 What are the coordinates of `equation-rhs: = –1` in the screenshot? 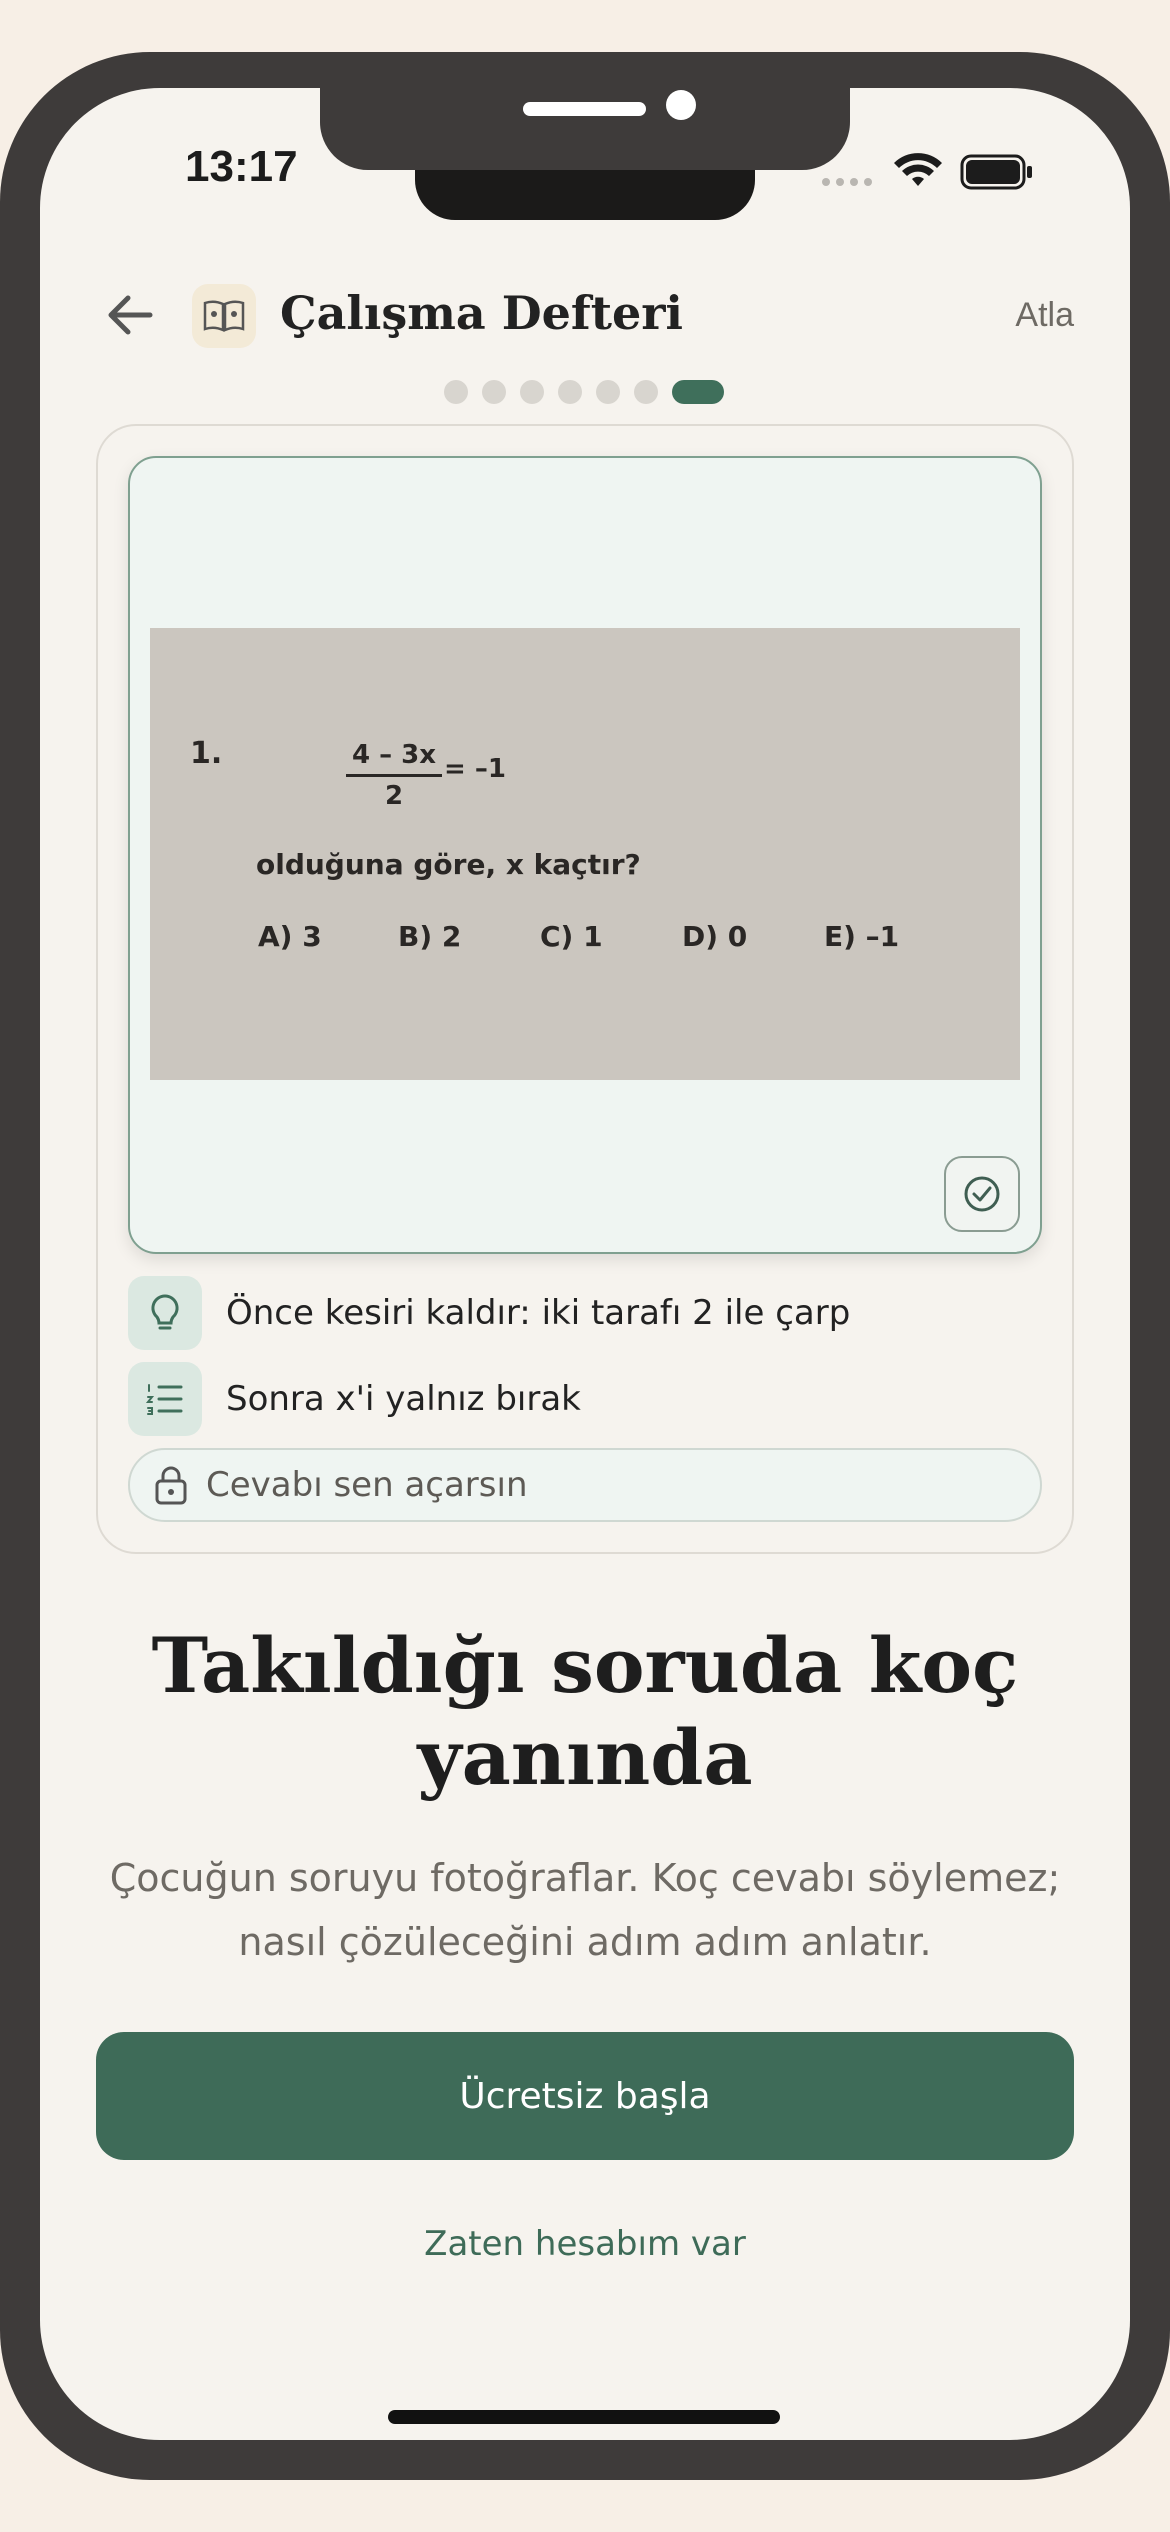 It's located at (475, 769).